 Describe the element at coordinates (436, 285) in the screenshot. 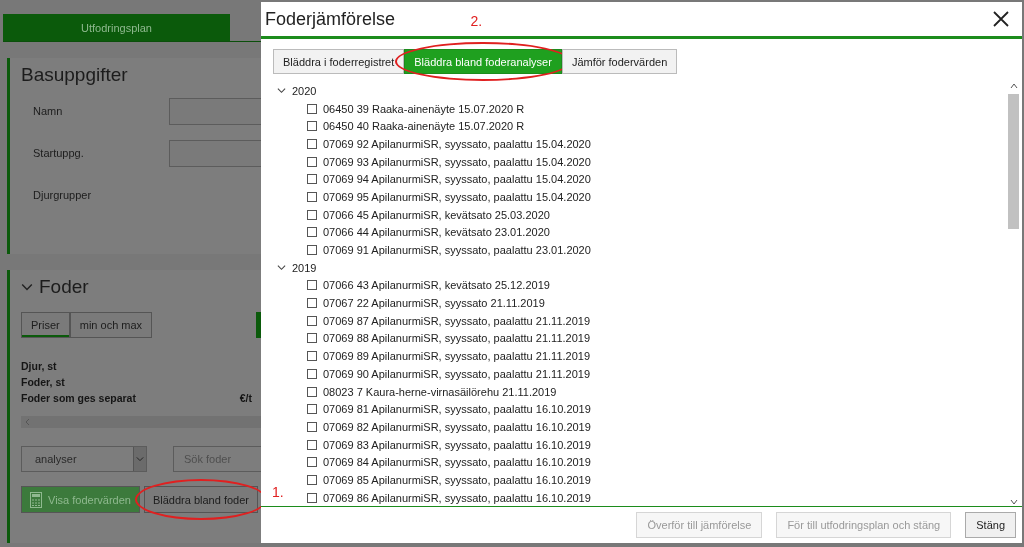

I see `analysis-item: 07066 43 ApilanurmiSR, kevätsato 25.12.2019` at that location.